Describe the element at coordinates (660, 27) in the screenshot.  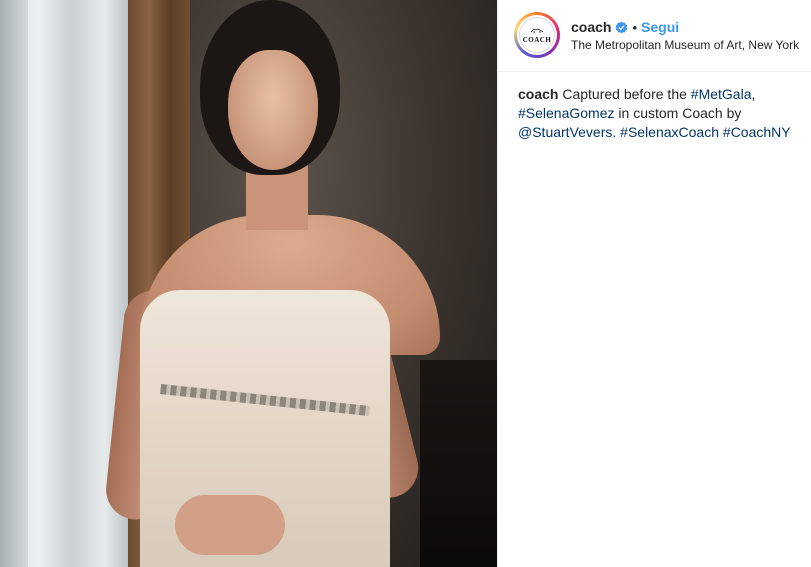
I see `follow-button: Segui` at that location.